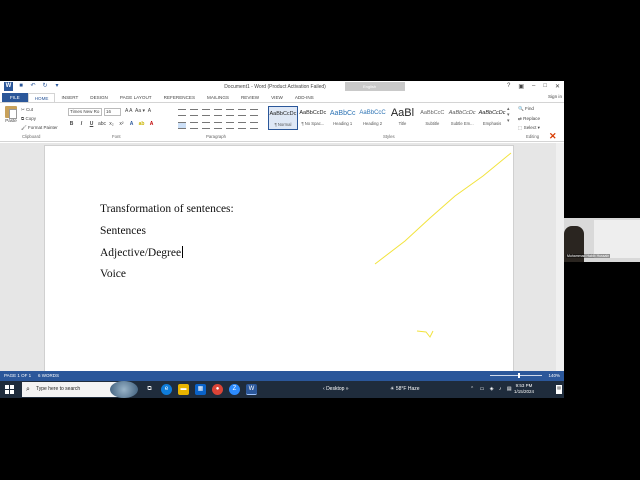  Describe the element at coordinates (559, 389) in the screenshot. I see `notification-icon: ▤` at that location.